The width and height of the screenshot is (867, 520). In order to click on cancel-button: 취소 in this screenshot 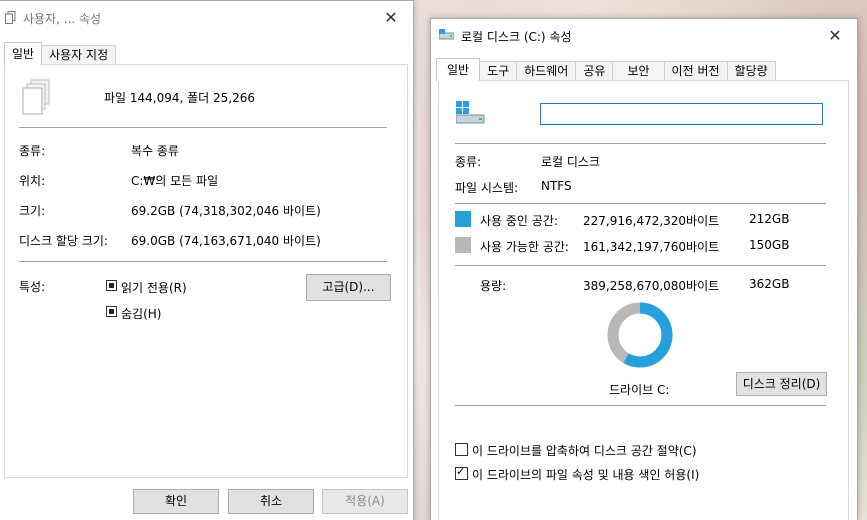, I will do `click(271, 501)`.